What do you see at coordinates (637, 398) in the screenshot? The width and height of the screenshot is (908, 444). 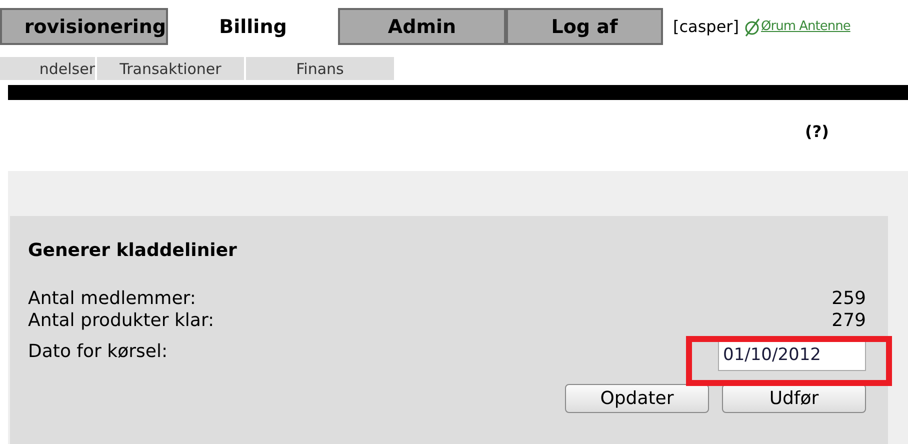 I see `action-button: Opdater` at bounding box center [637, 398].